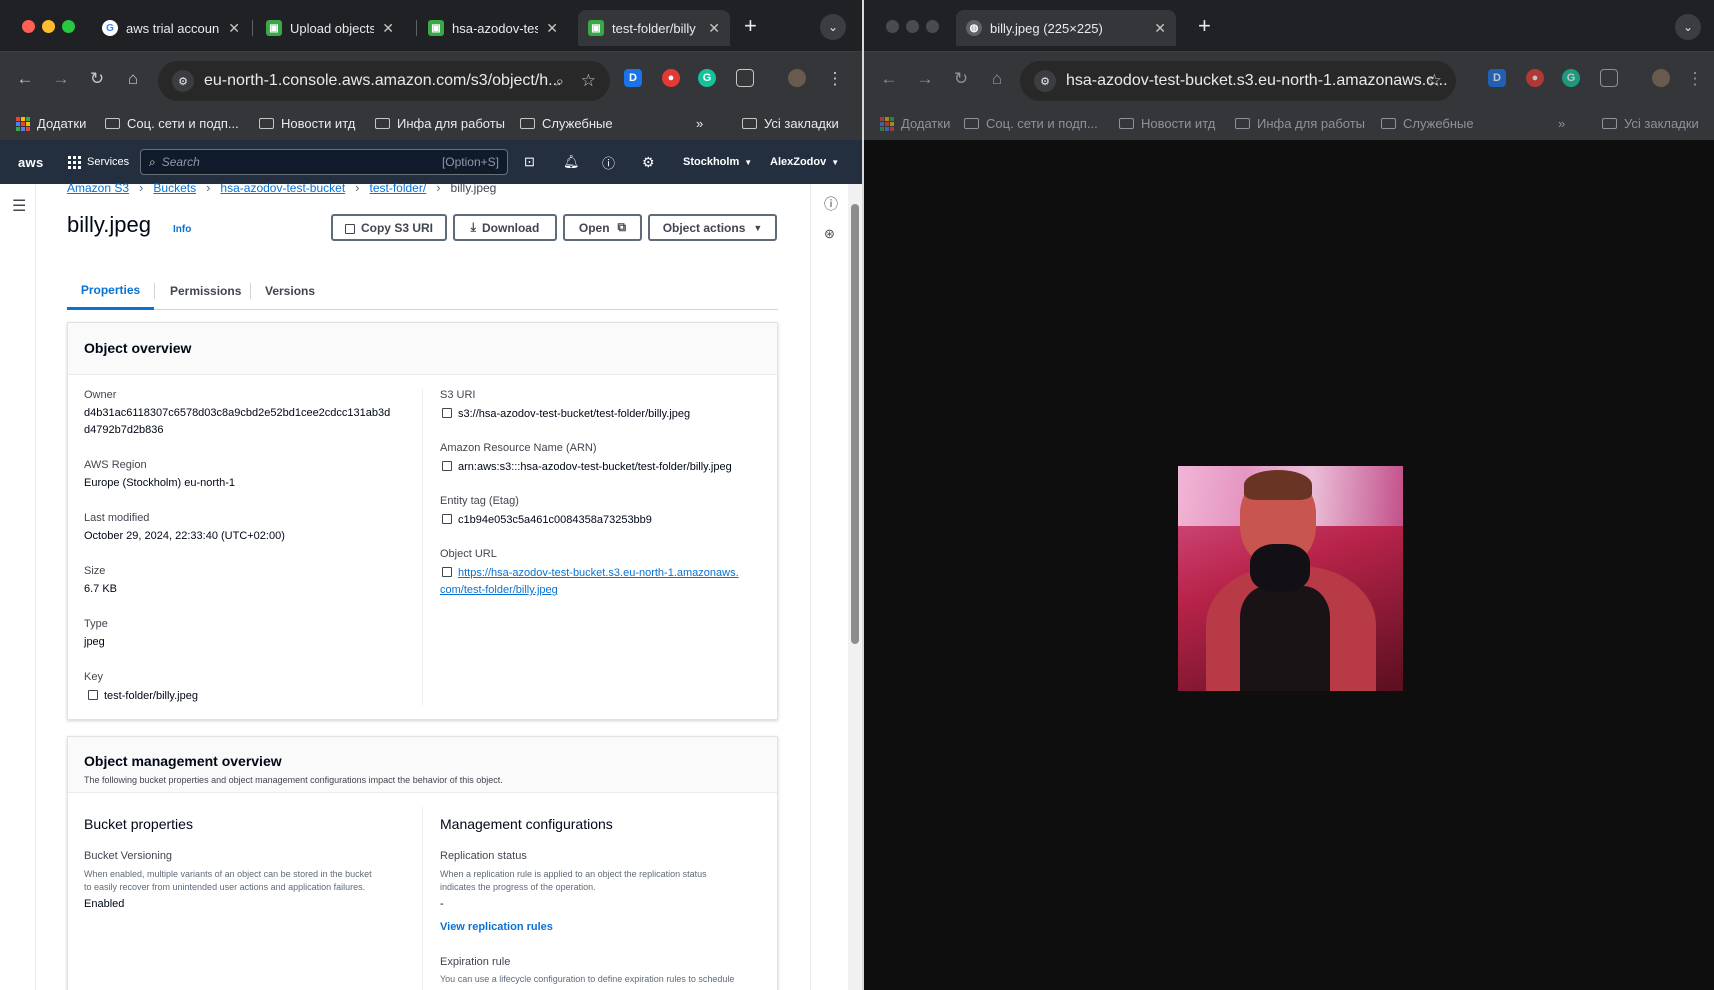 The image size is (1714, 990). I want to click on download-button: ⤓ Download, so click(505, 227).